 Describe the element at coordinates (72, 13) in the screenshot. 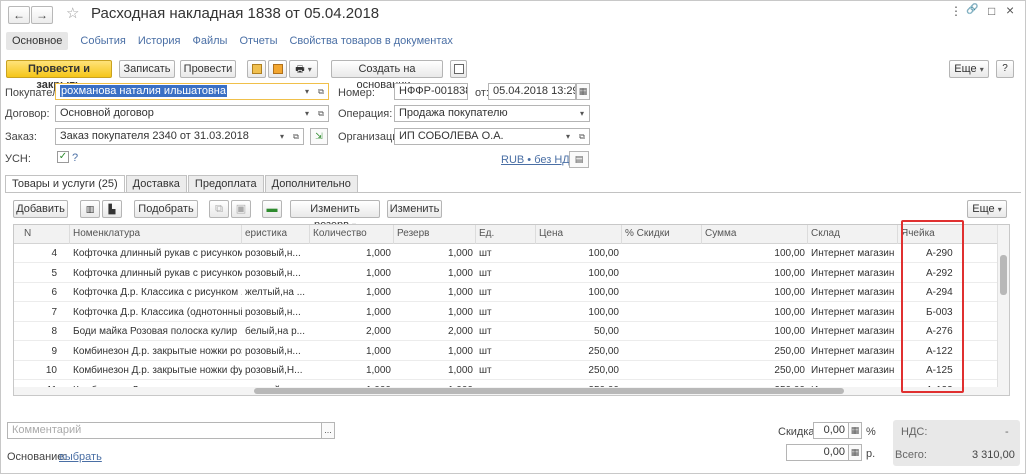

I see `favorite-star-icon: ☆` at that location.